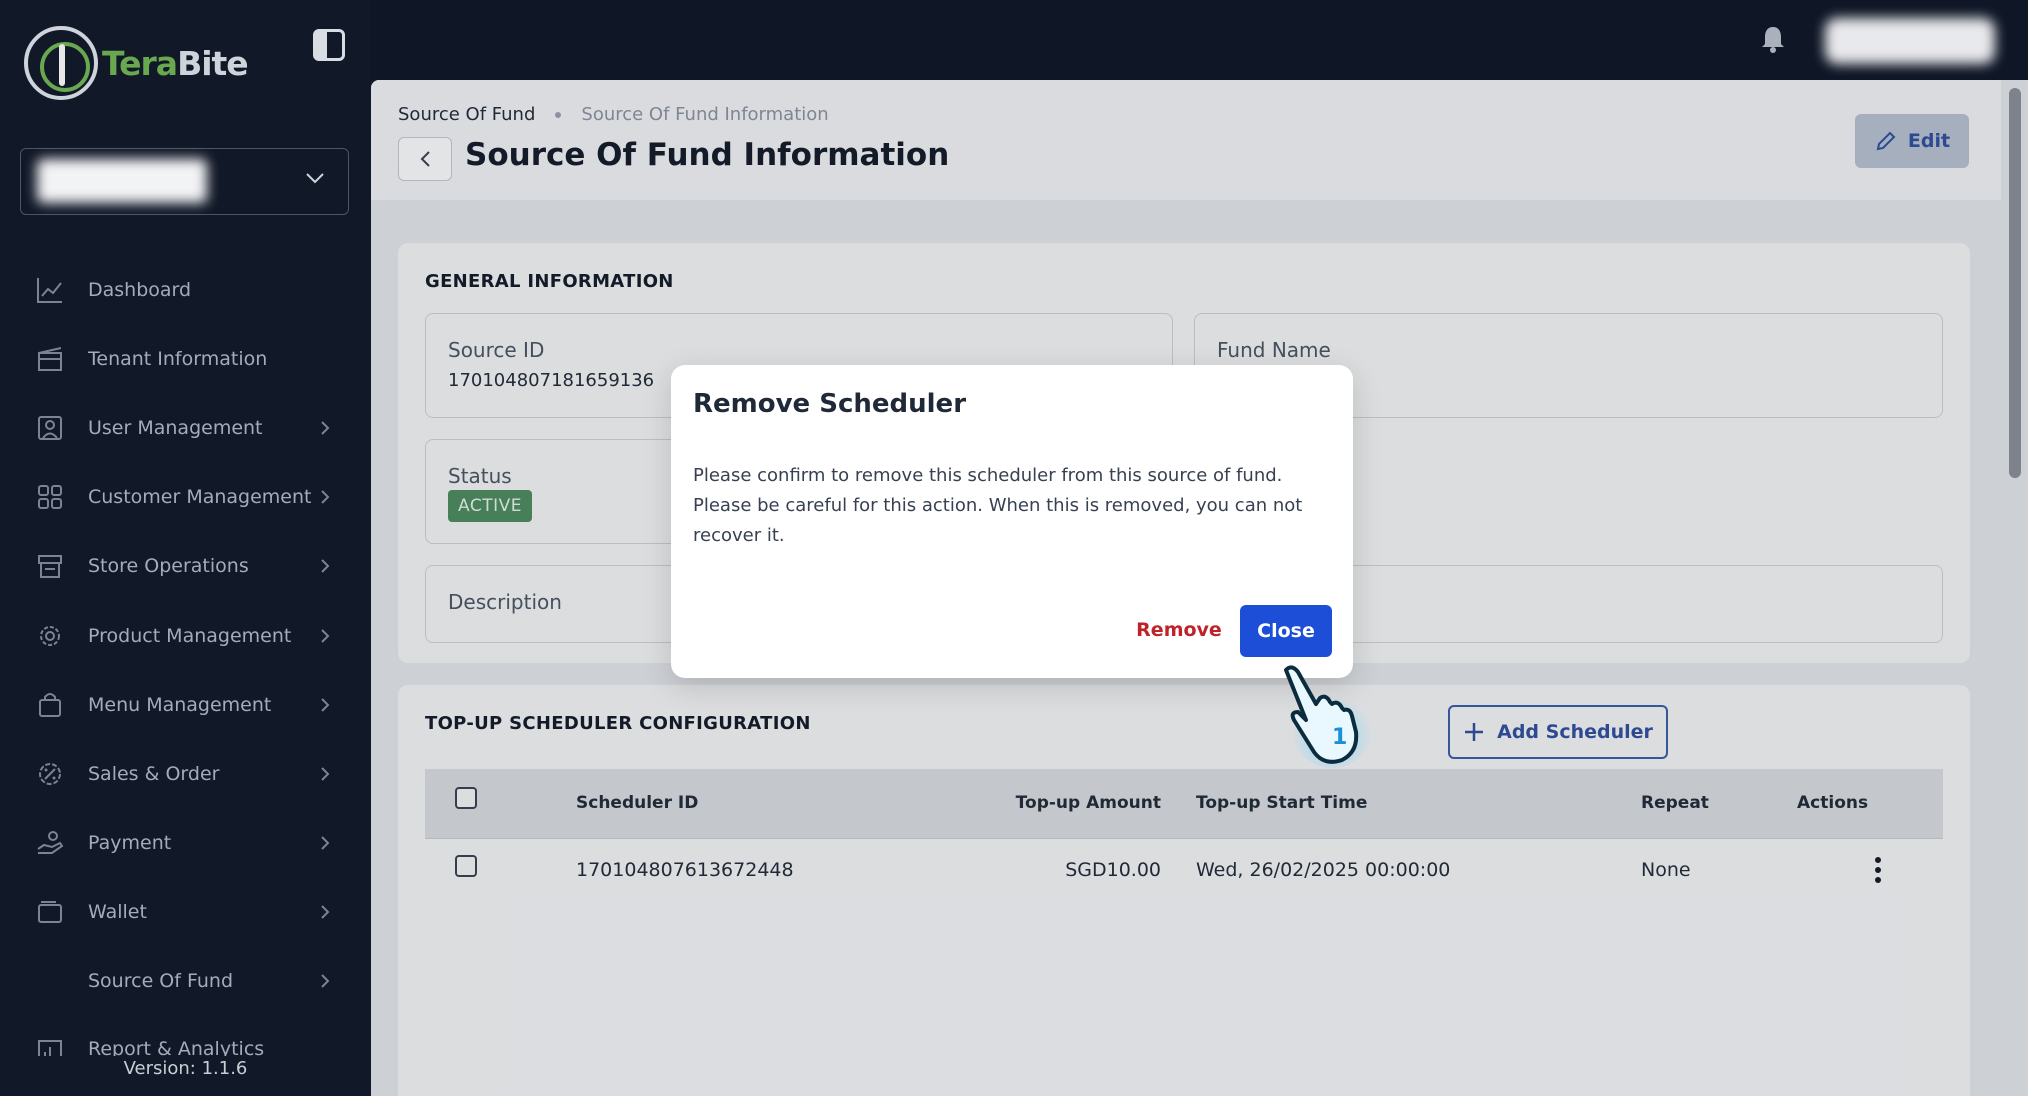 This screenshot has height=1096, width=2028. What do you see at coordinates (61, 63) in the screenshot?
I see `logo-mark-icon` at bounding box center [61, 63].